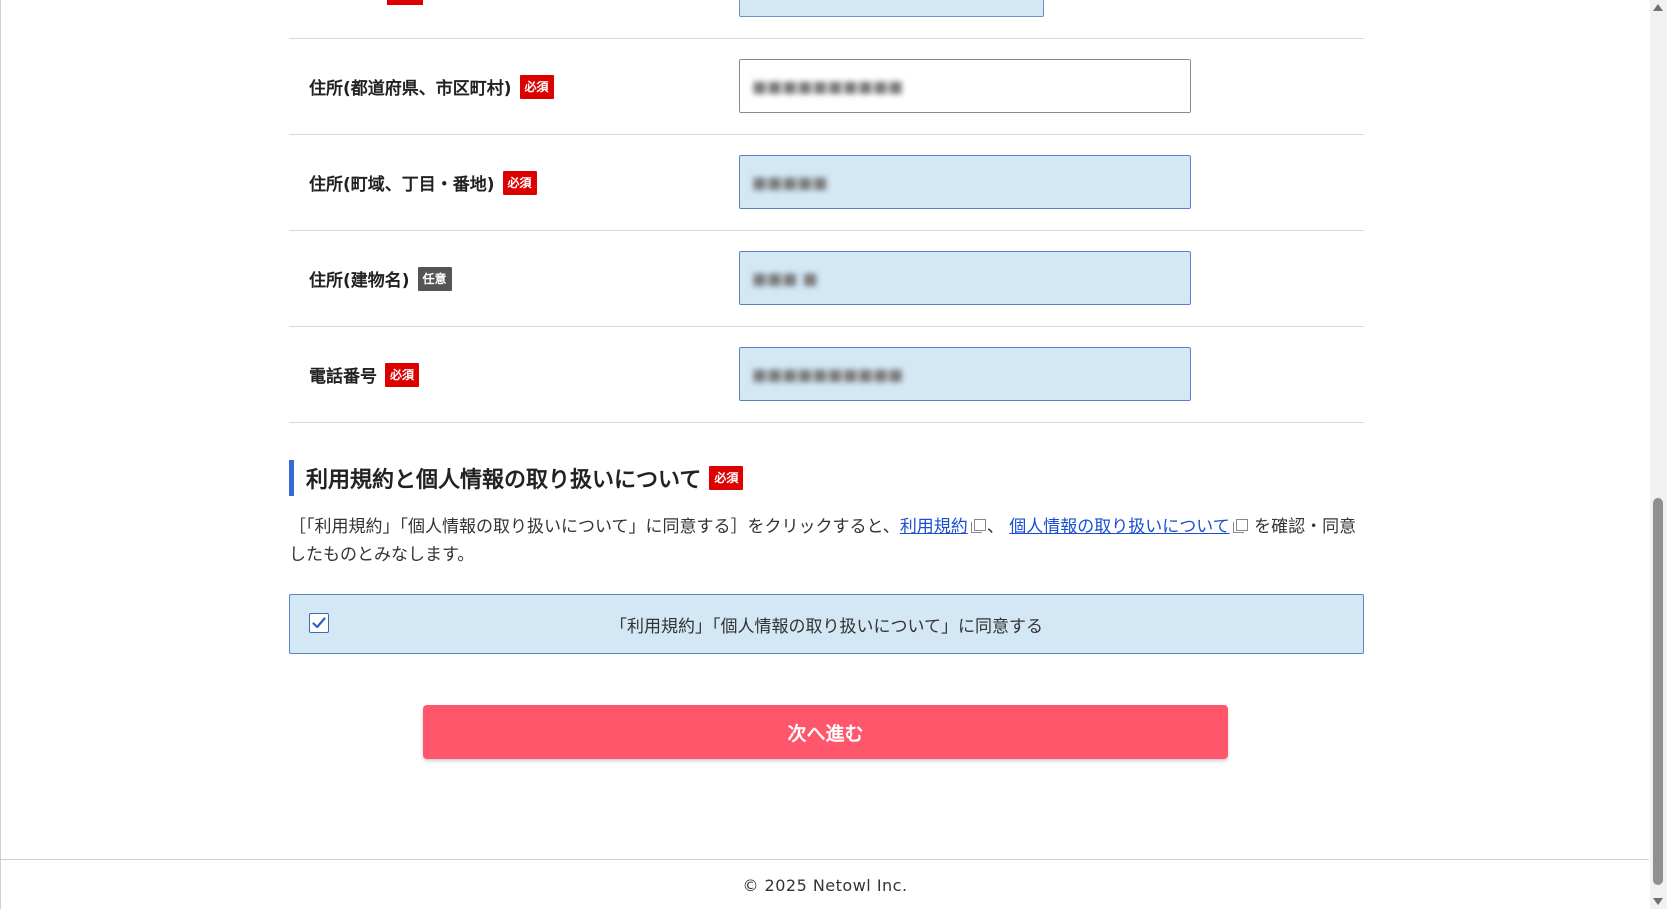  I want to click on form-row-phone: 電話番号 必須 ■■■■■■■■■■, so click(826, 375).